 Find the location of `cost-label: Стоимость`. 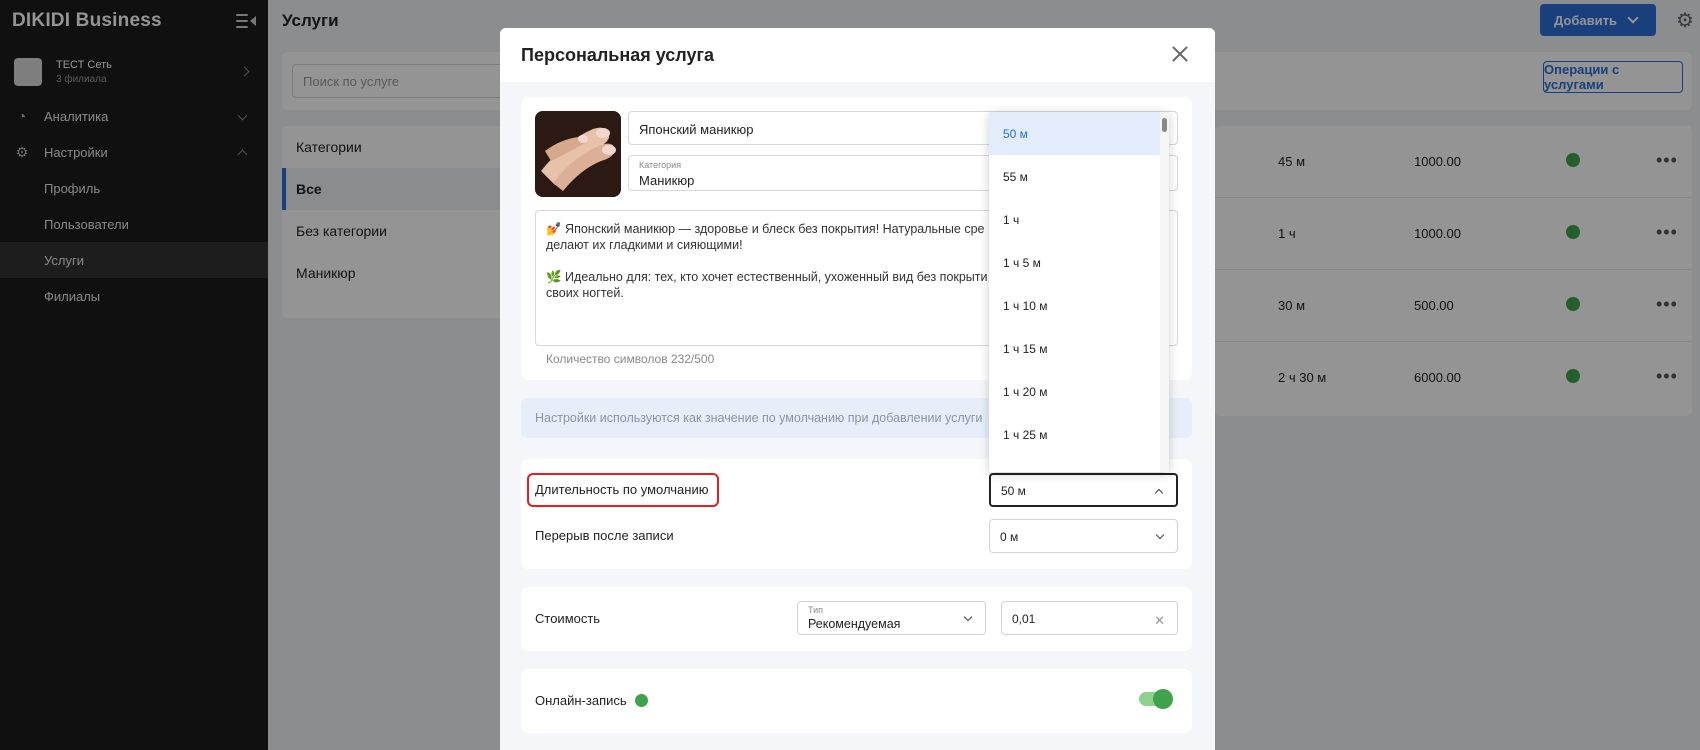

cost-label: Стоимость is located at coordinates (568, 618).